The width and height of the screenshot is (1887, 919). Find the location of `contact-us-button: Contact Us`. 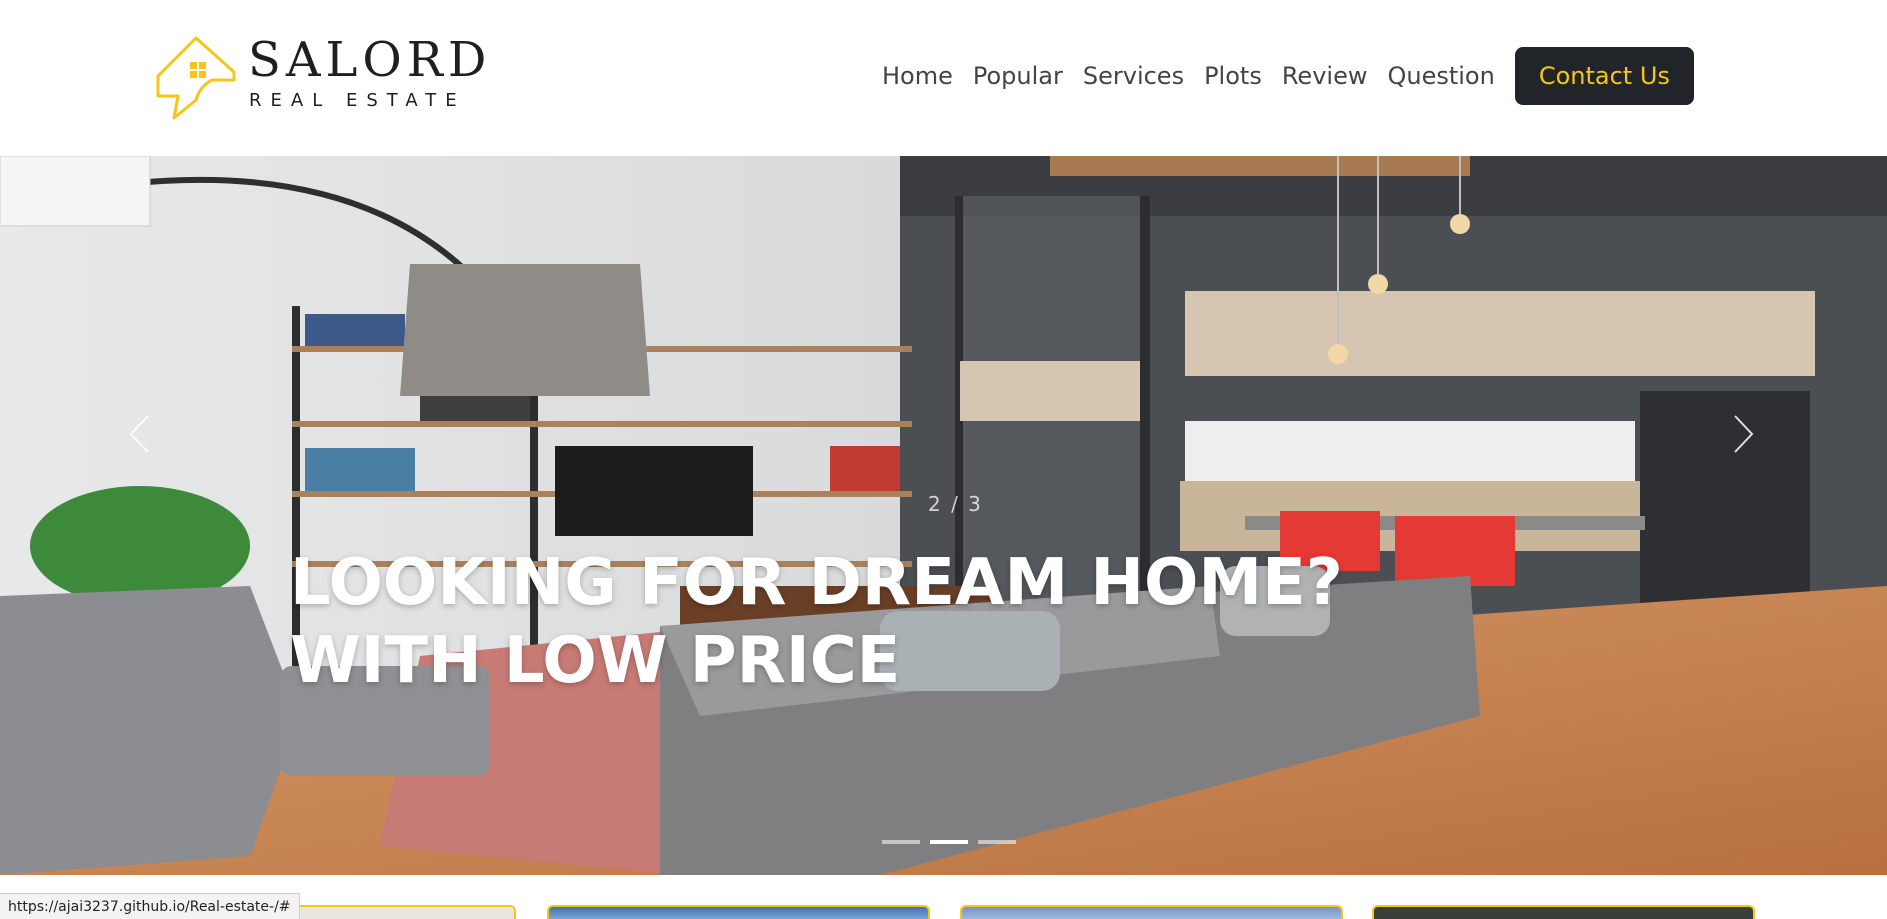

contact-us-button: Contact Us is located at coordinates (1604, 76).